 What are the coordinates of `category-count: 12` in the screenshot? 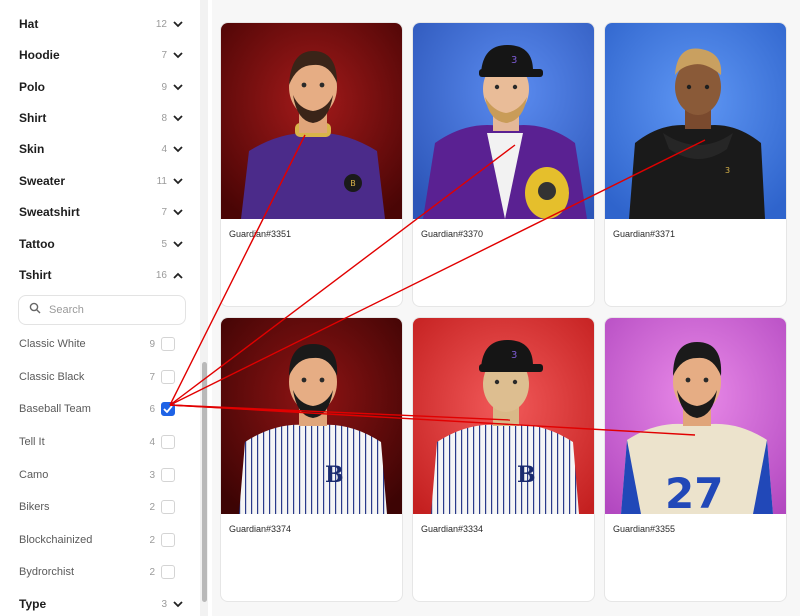 It's located at (161, 24).